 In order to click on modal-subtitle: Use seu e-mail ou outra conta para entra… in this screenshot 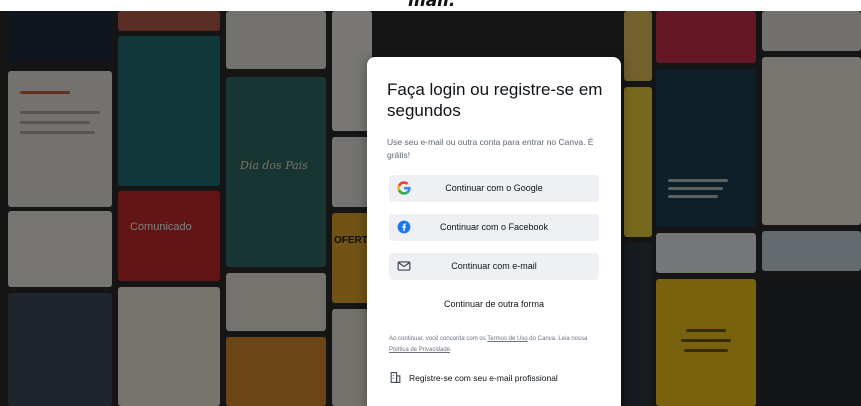, I will do `click(490, 148)`.